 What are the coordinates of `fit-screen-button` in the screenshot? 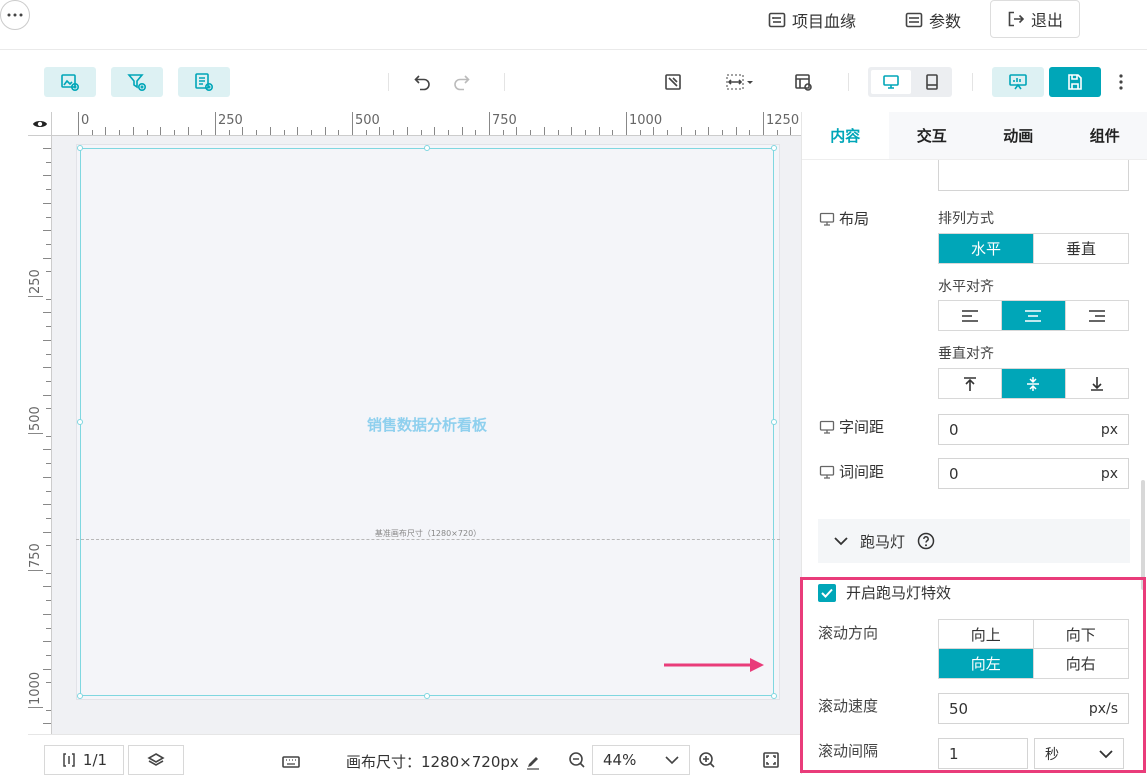 It's located at (771, 762).